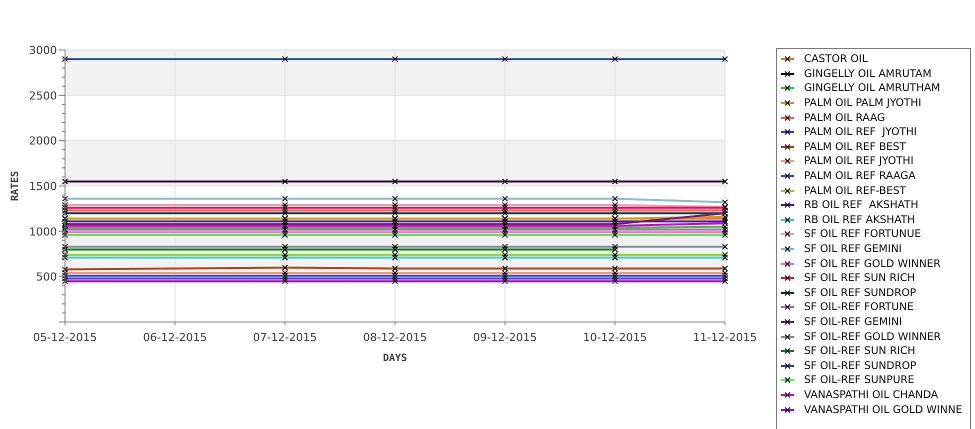  Describe the element at coordinates (863, 103) in the screenshot. I see `legend-label: PALM OIL PALM JYOTHI` at that location.